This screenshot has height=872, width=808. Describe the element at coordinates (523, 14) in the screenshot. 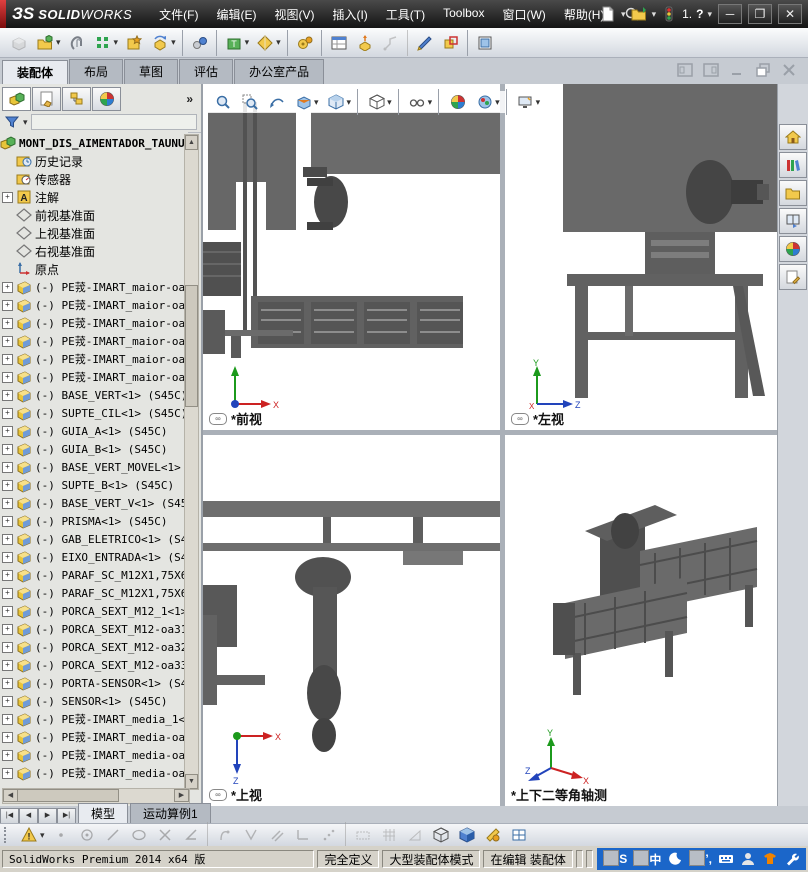

I see `menu-item: 窗口(W)` at that location.